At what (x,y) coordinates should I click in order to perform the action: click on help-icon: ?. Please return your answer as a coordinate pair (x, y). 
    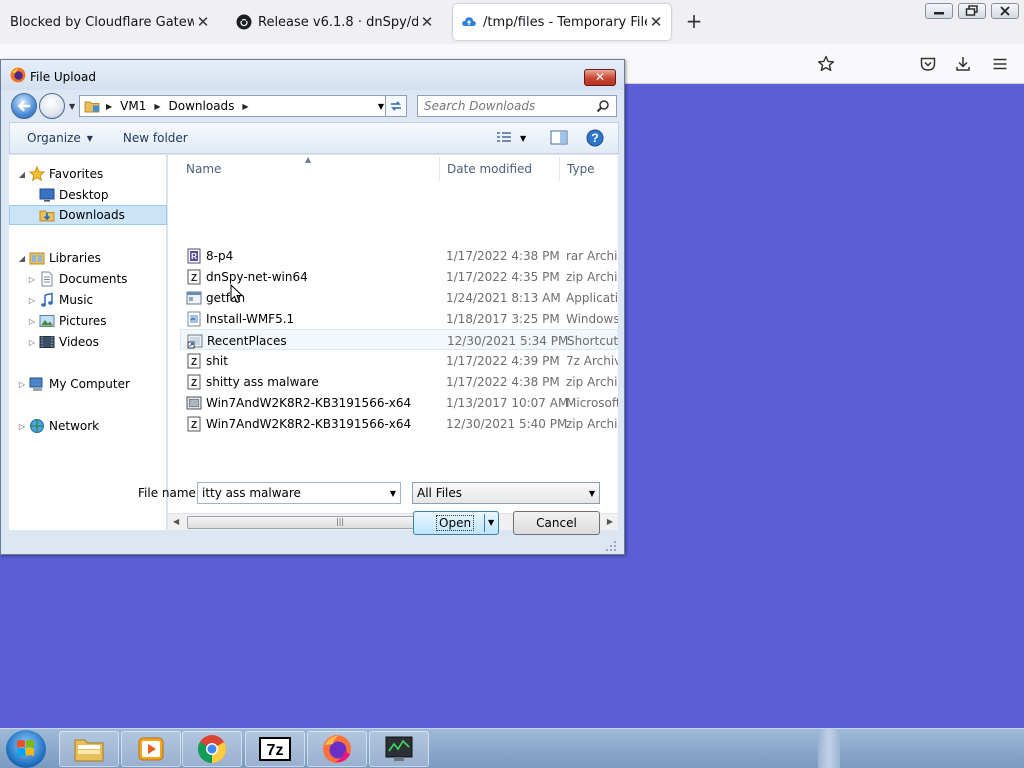
    Looking at the image, I should click on (595, 138).